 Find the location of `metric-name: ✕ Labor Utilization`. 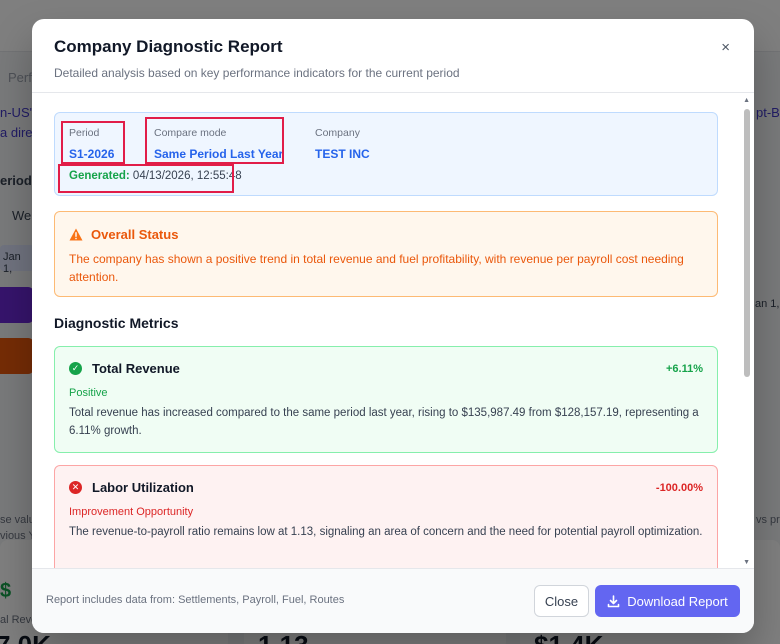

metric-name: ✕ Labor Utilization is located at coordinates (131, 487).